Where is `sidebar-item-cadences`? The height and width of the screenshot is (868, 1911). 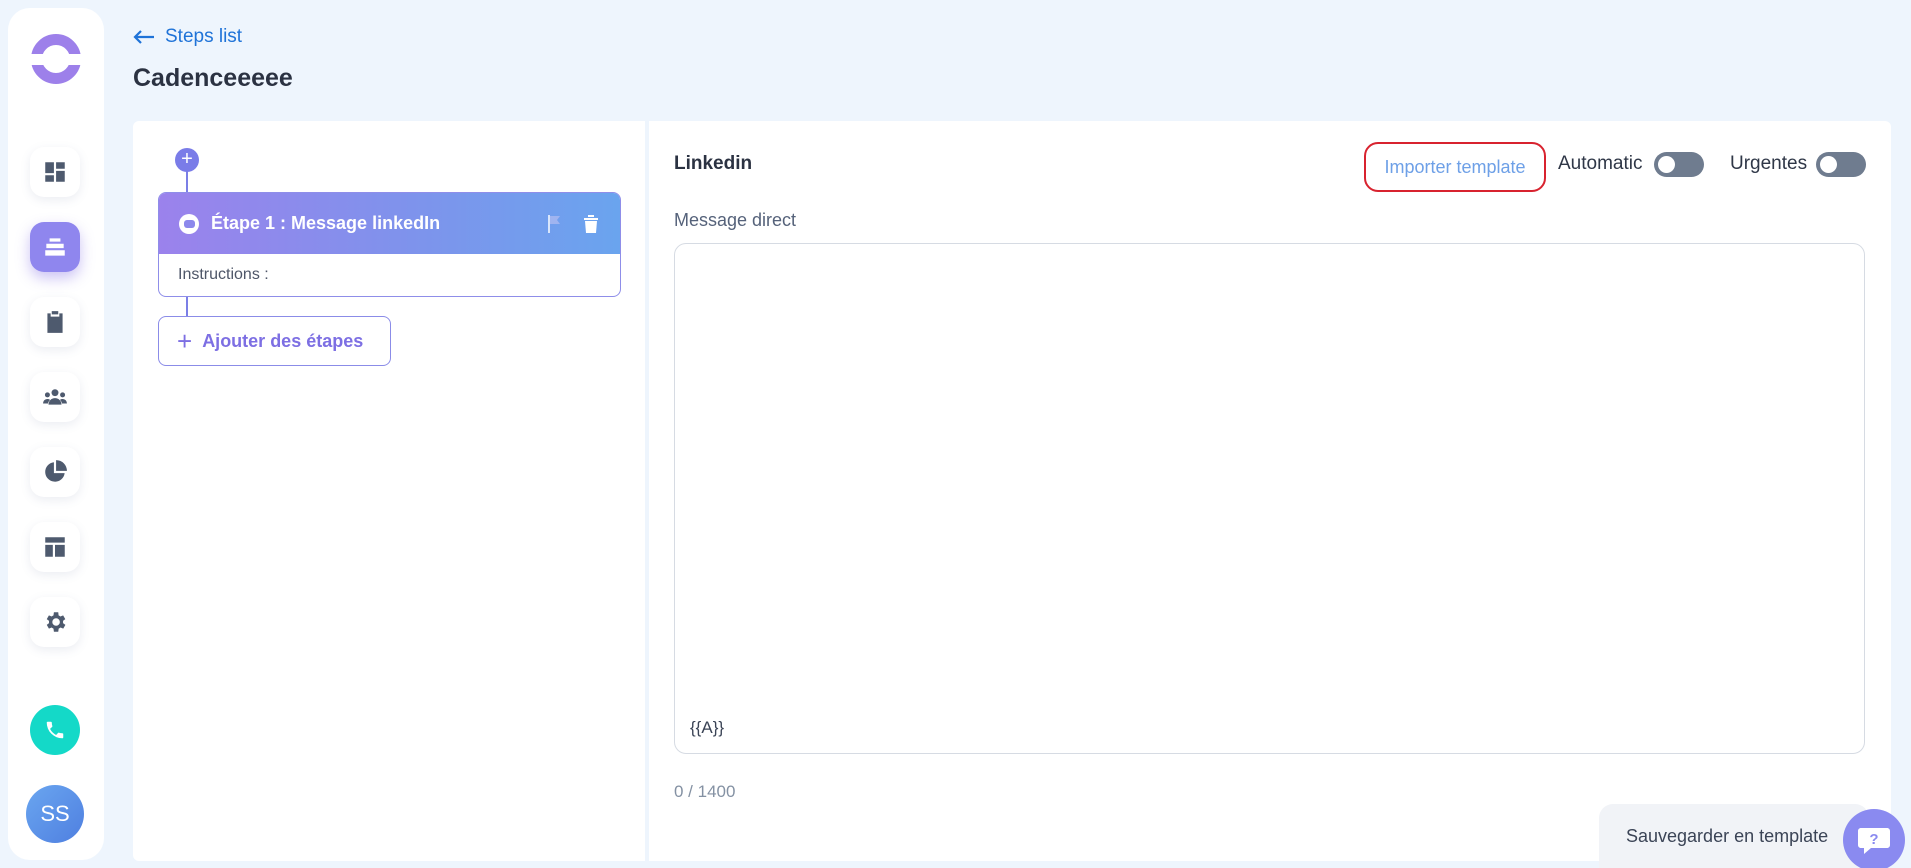 sidebar-item-cadences is located at coordinates (55, 247).